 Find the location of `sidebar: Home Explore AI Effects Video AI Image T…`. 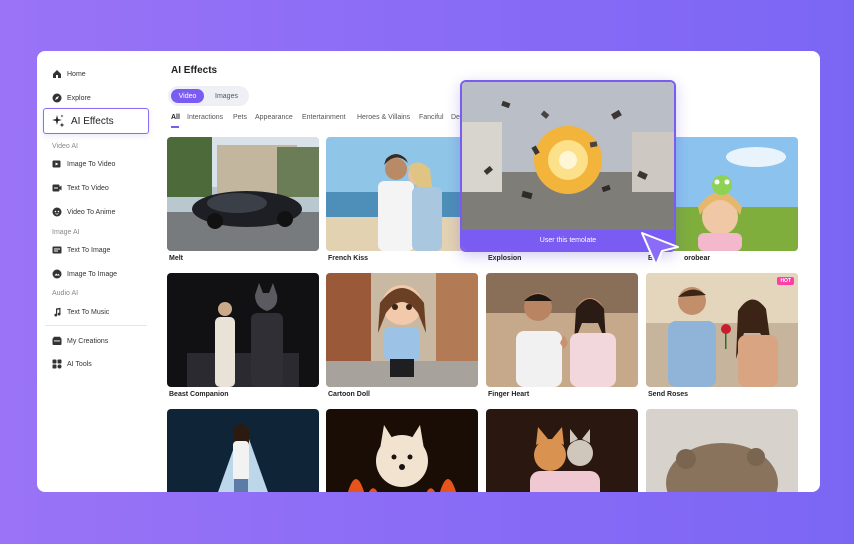

sidebar: Home Explore AI Effects Video AI Image T… is located at coordinates (93, 271).